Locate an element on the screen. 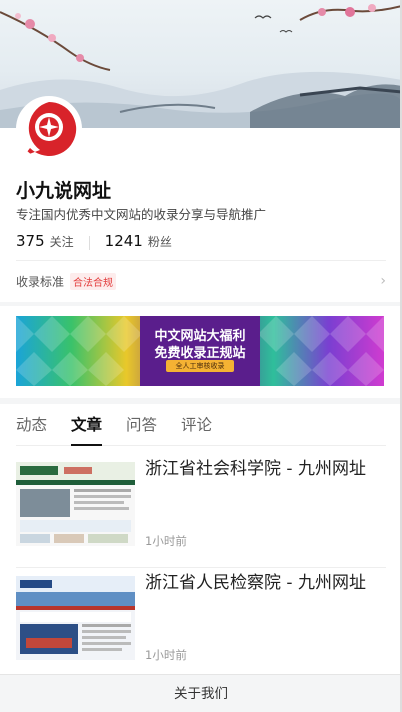  list-item: 浙江省社会科学院 - 九州网址 1小时前 is located at coordinates (201, 512).